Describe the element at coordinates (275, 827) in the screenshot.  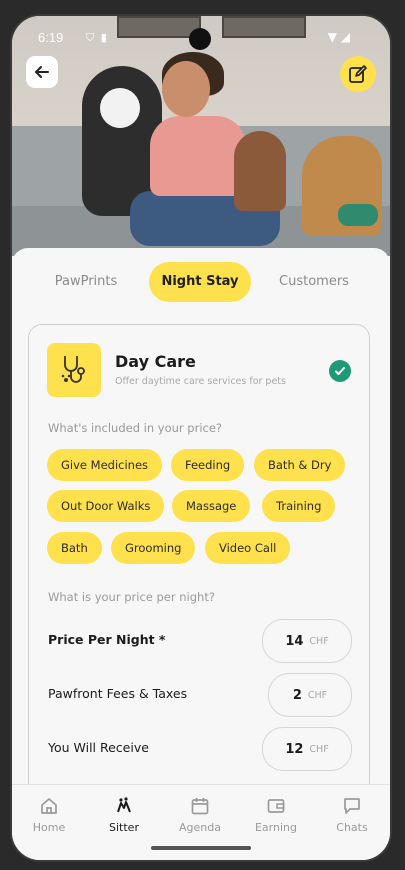
I see `nav-label: Earning` at that location.